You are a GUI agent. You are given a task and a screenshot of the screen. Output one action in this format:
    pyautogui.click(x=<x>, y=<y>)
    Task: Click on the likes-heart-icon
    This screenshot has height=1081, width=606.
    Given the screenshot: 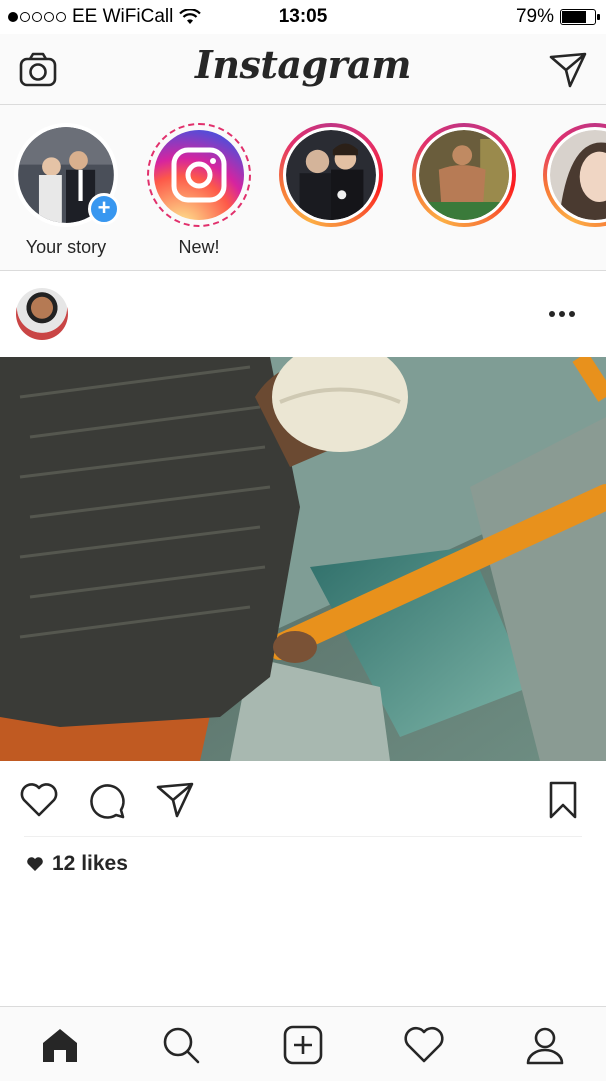 What is the action you would take?
    pyautogui.click(x=35, y=864)
    